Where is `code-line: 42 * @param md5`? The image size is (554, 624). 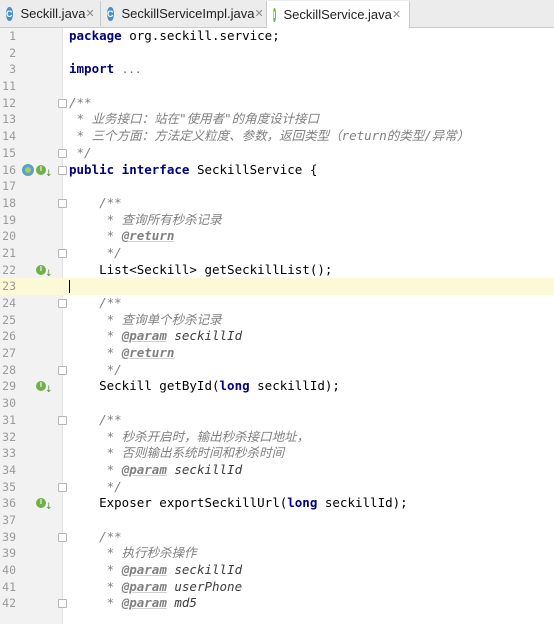 code-line: 42 * @param md5 is located at coordinates (277, 603).